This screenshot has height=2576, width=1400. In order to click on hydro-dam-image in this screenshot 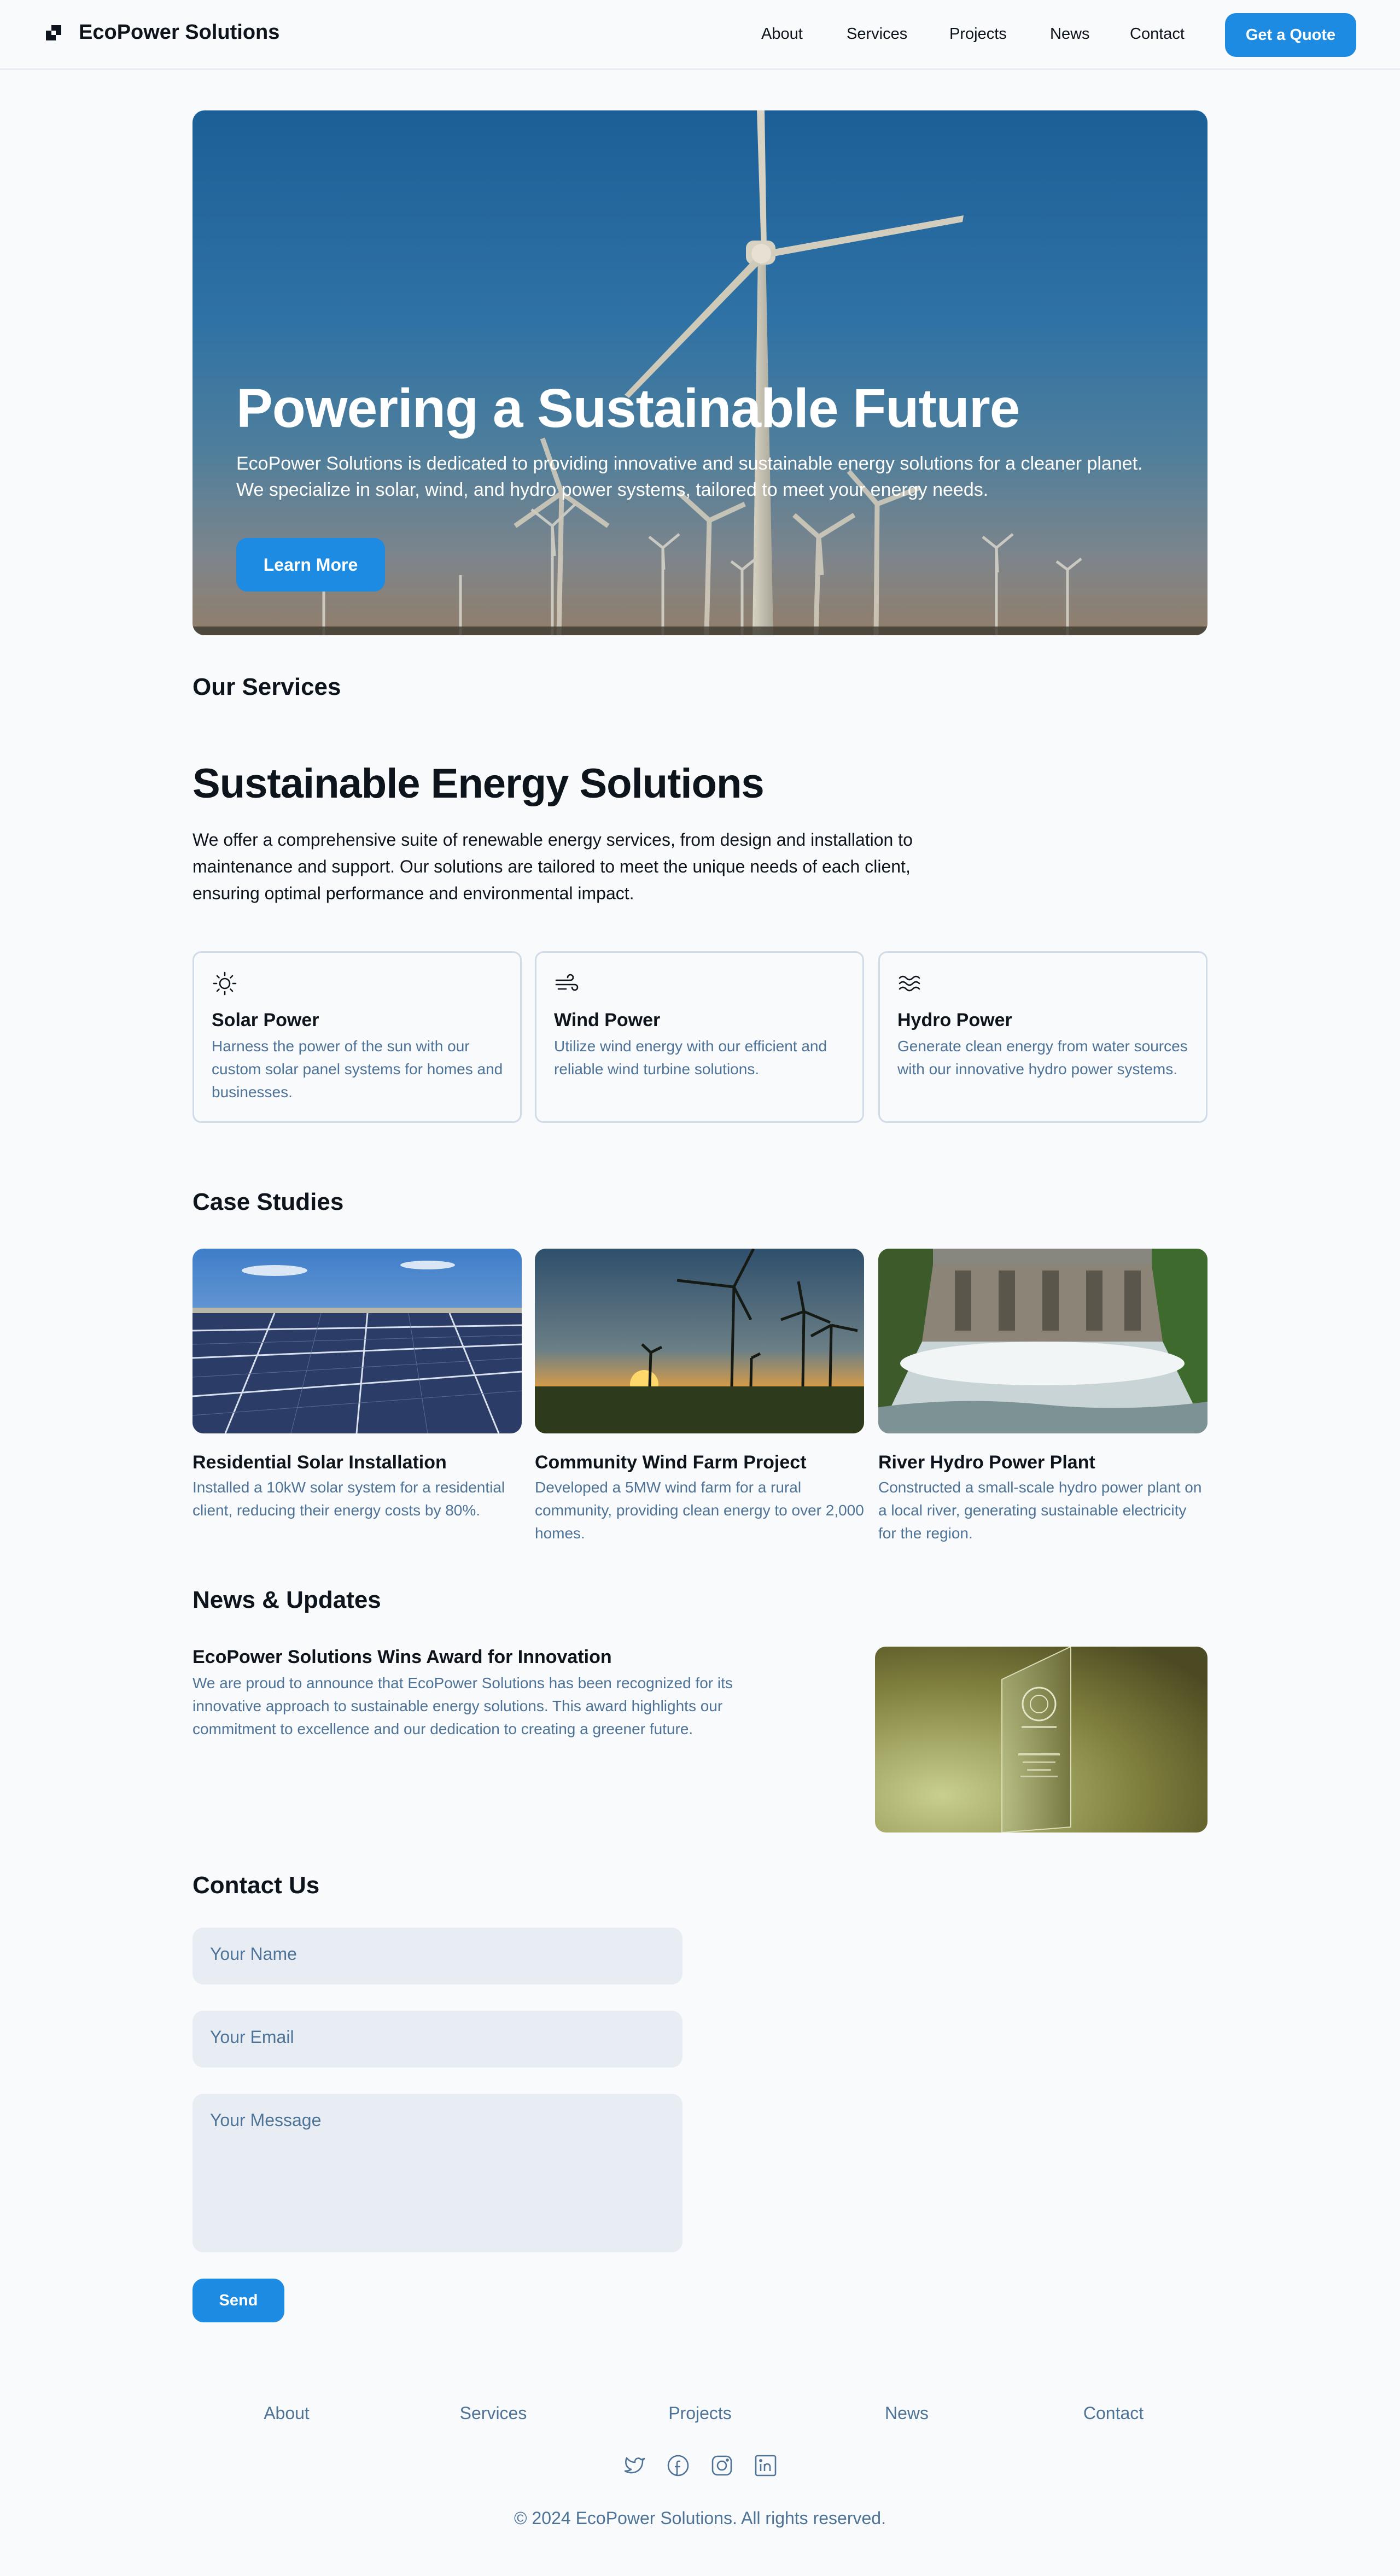, I will do `click(1043, 1341)`.